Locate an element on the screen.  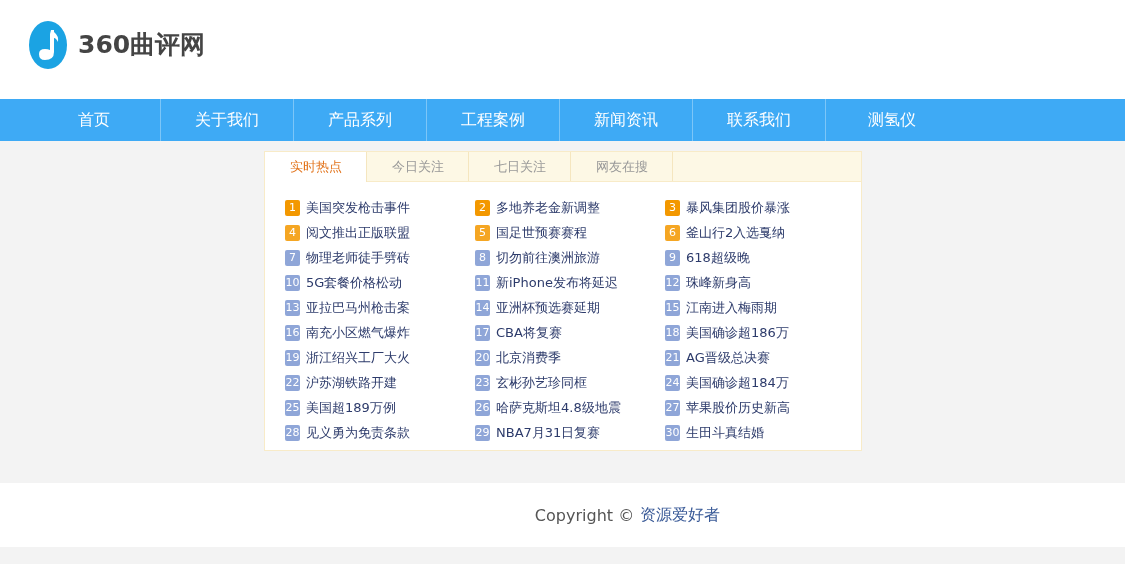
rank-badge: 16 is located at coordinates (292, 332).